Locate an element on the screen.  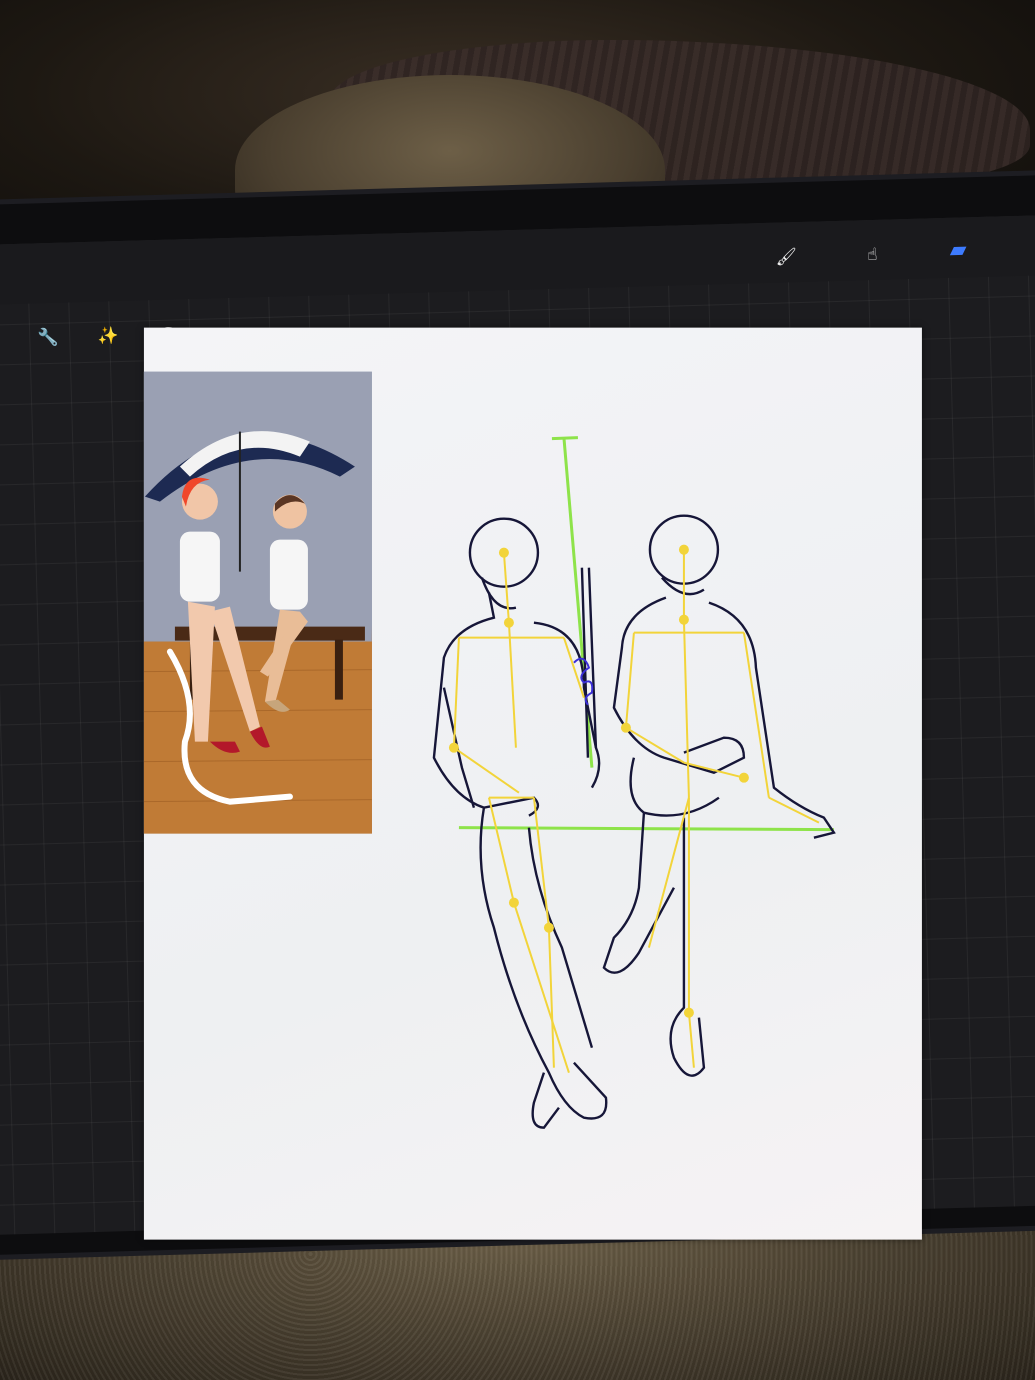
magic-wand-icon: ✨ is located at coordinates (108, 336).